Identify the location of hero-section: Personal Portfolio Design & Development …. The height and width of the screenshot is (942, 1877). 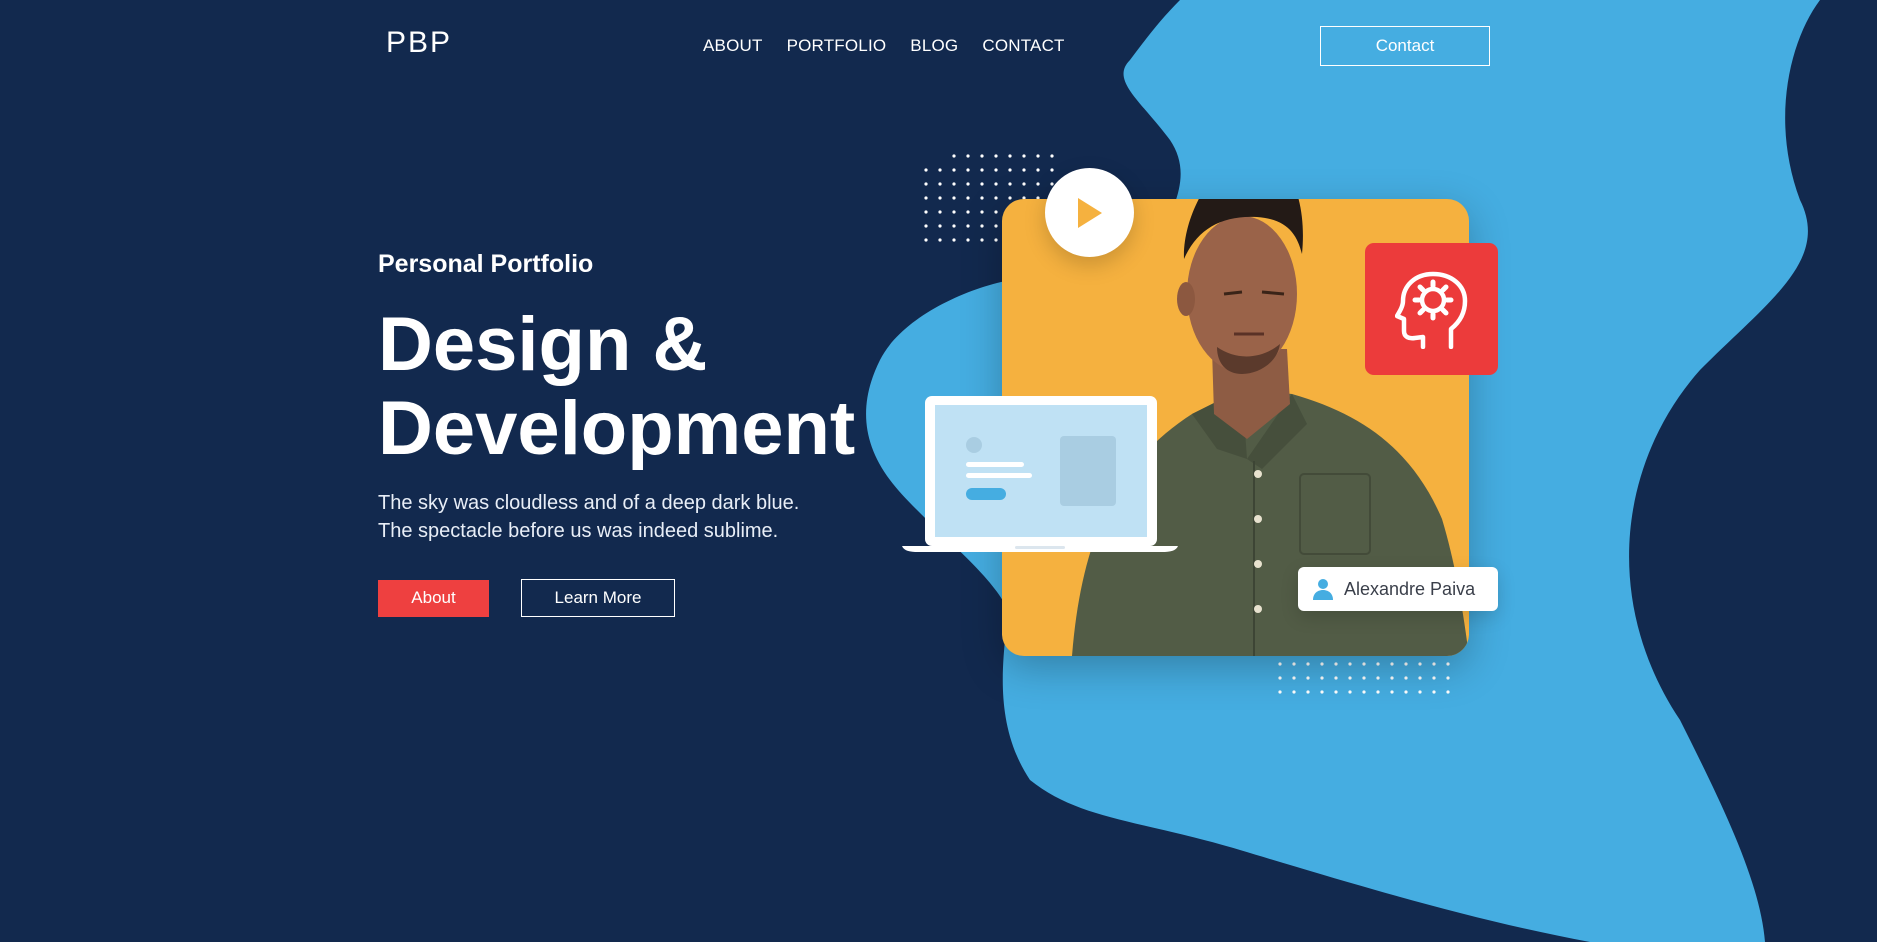
(638, 433).